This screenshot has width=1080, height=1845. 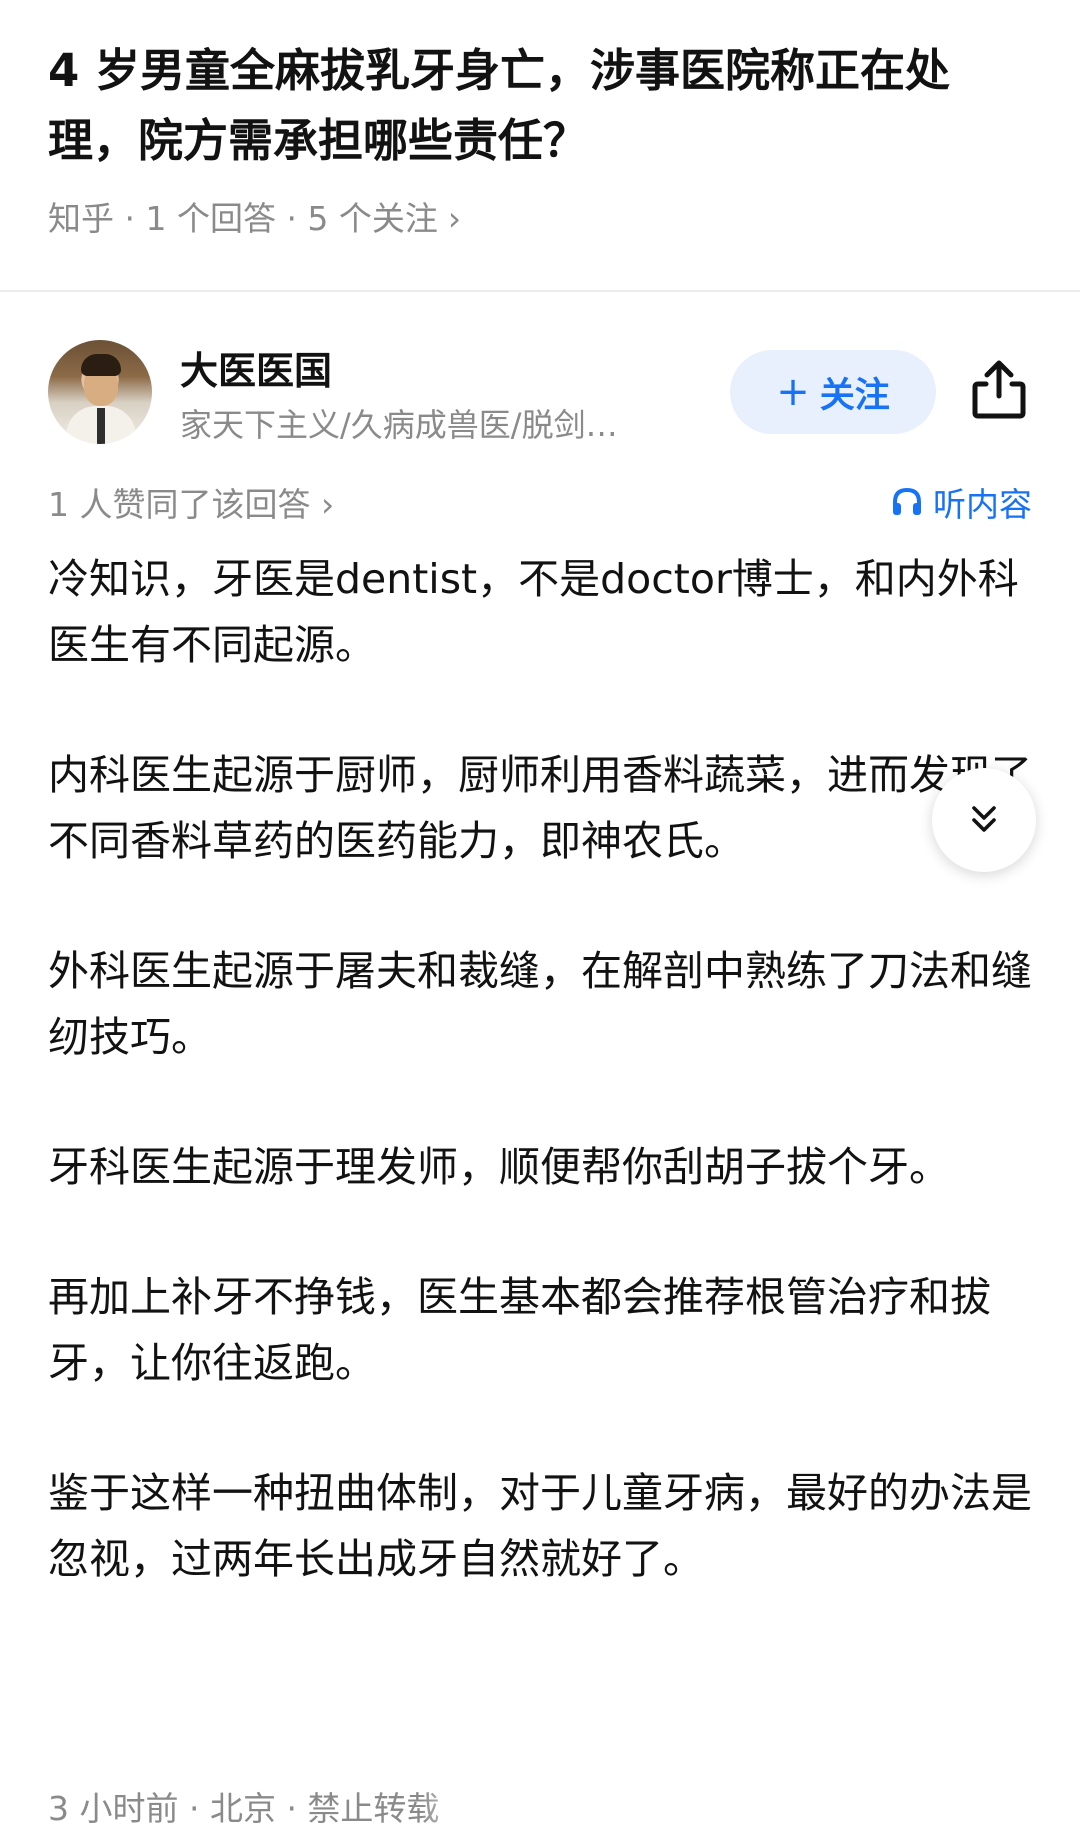 I want to click on author-avatar, so click(x=100, y=392).